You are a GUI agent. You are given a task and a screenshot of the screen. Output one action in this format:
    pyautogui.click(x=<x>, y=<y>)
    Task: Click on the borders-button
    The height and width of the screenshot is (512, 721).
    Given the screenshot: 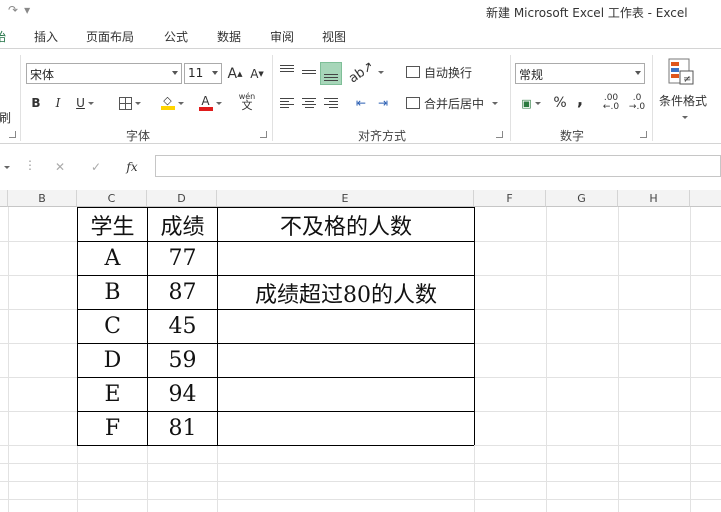 What is the action you would take?
    pyautogui.click(x=130, y=103)
    